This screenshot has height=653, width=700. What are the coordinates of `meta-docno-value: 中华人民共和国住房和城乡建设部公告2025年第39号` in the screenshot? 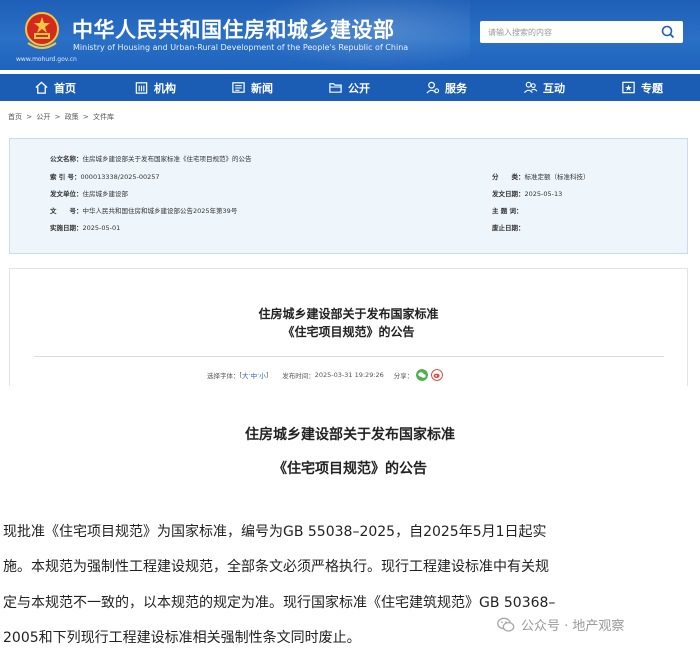 It's located at (160, 211).